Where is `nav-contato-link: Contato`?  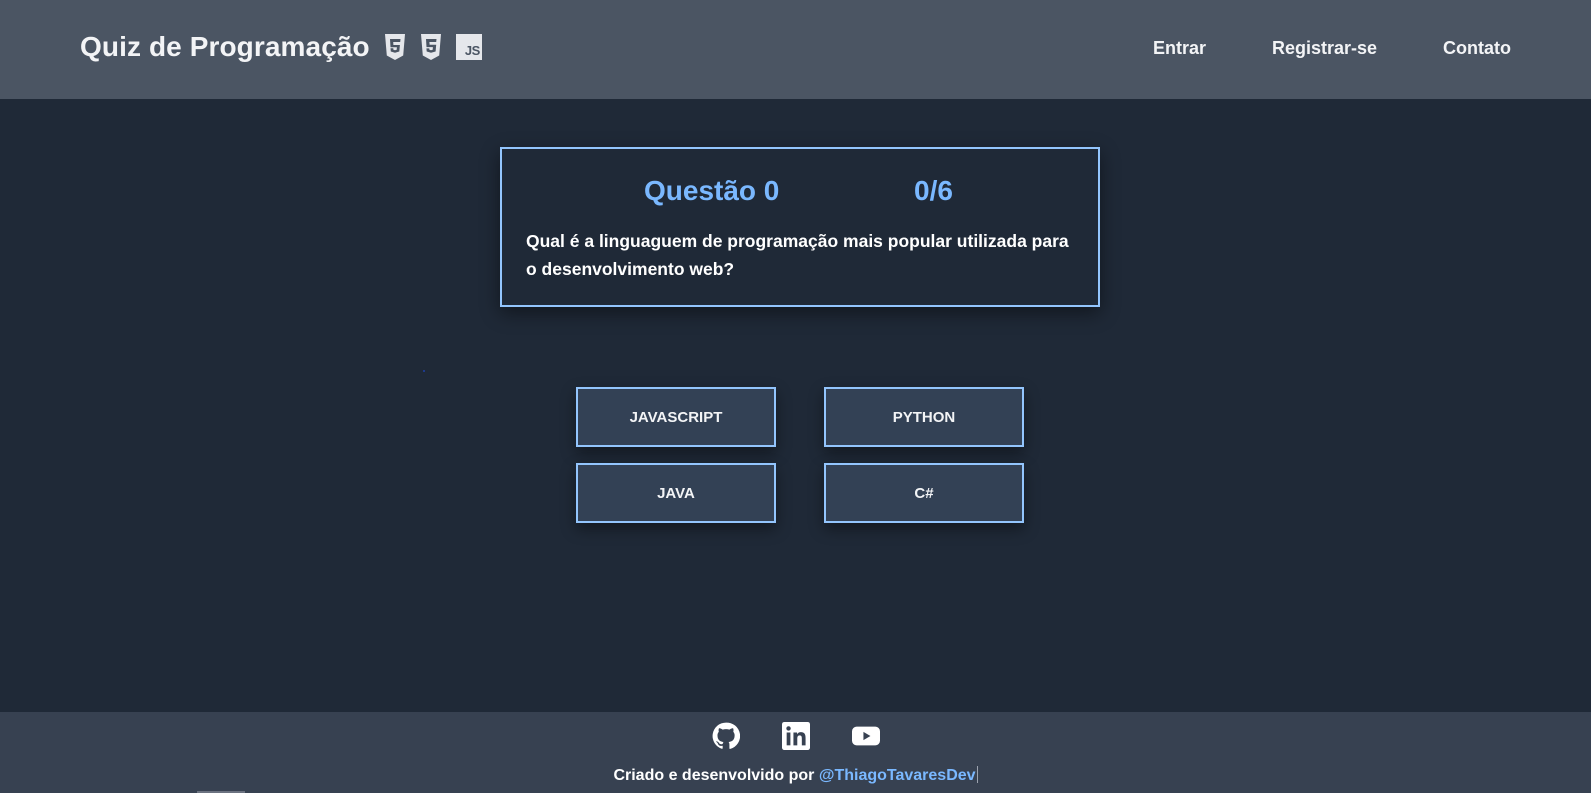
nav-contato-link: Contato is located at coordinates (1477, 48).